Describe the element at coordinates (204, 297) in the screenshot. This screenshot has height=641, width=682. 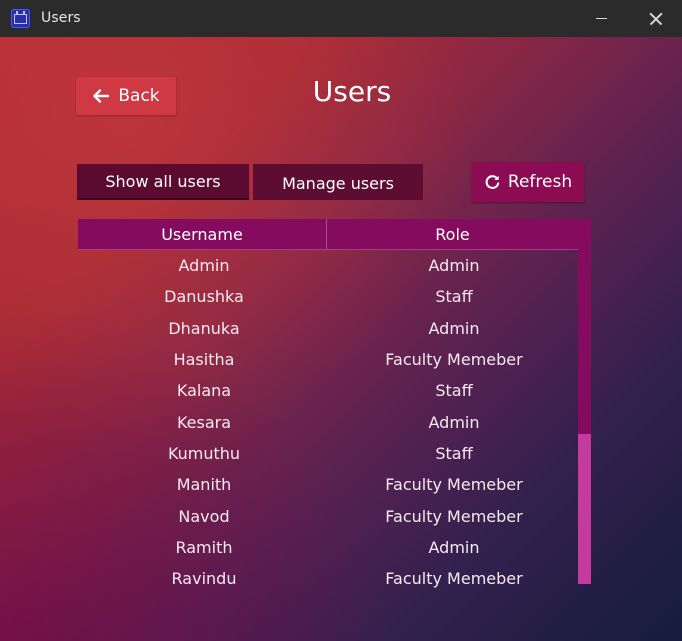
I see `username-cell: Danushka` at that location.